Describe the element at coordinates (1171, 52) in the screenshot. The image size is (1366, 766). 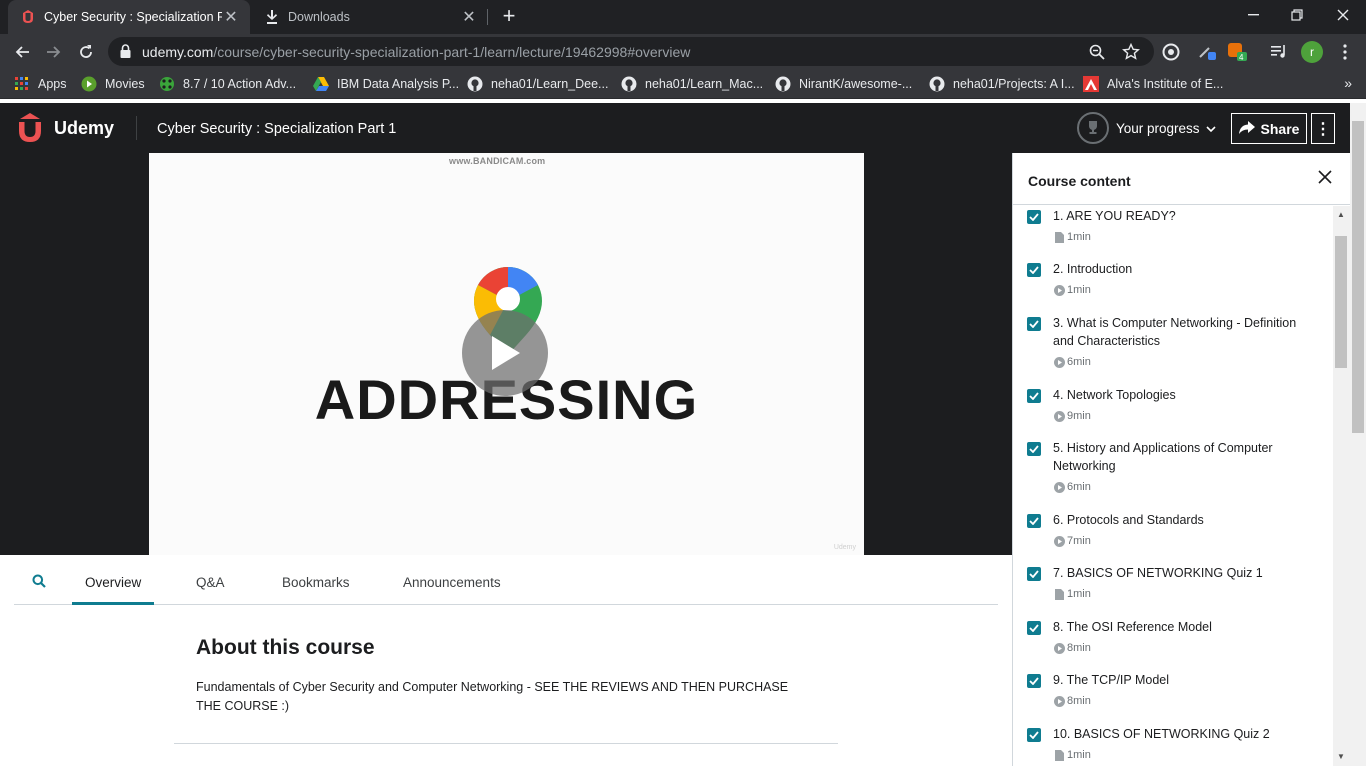
I see `extension-circle-icon` at that location.